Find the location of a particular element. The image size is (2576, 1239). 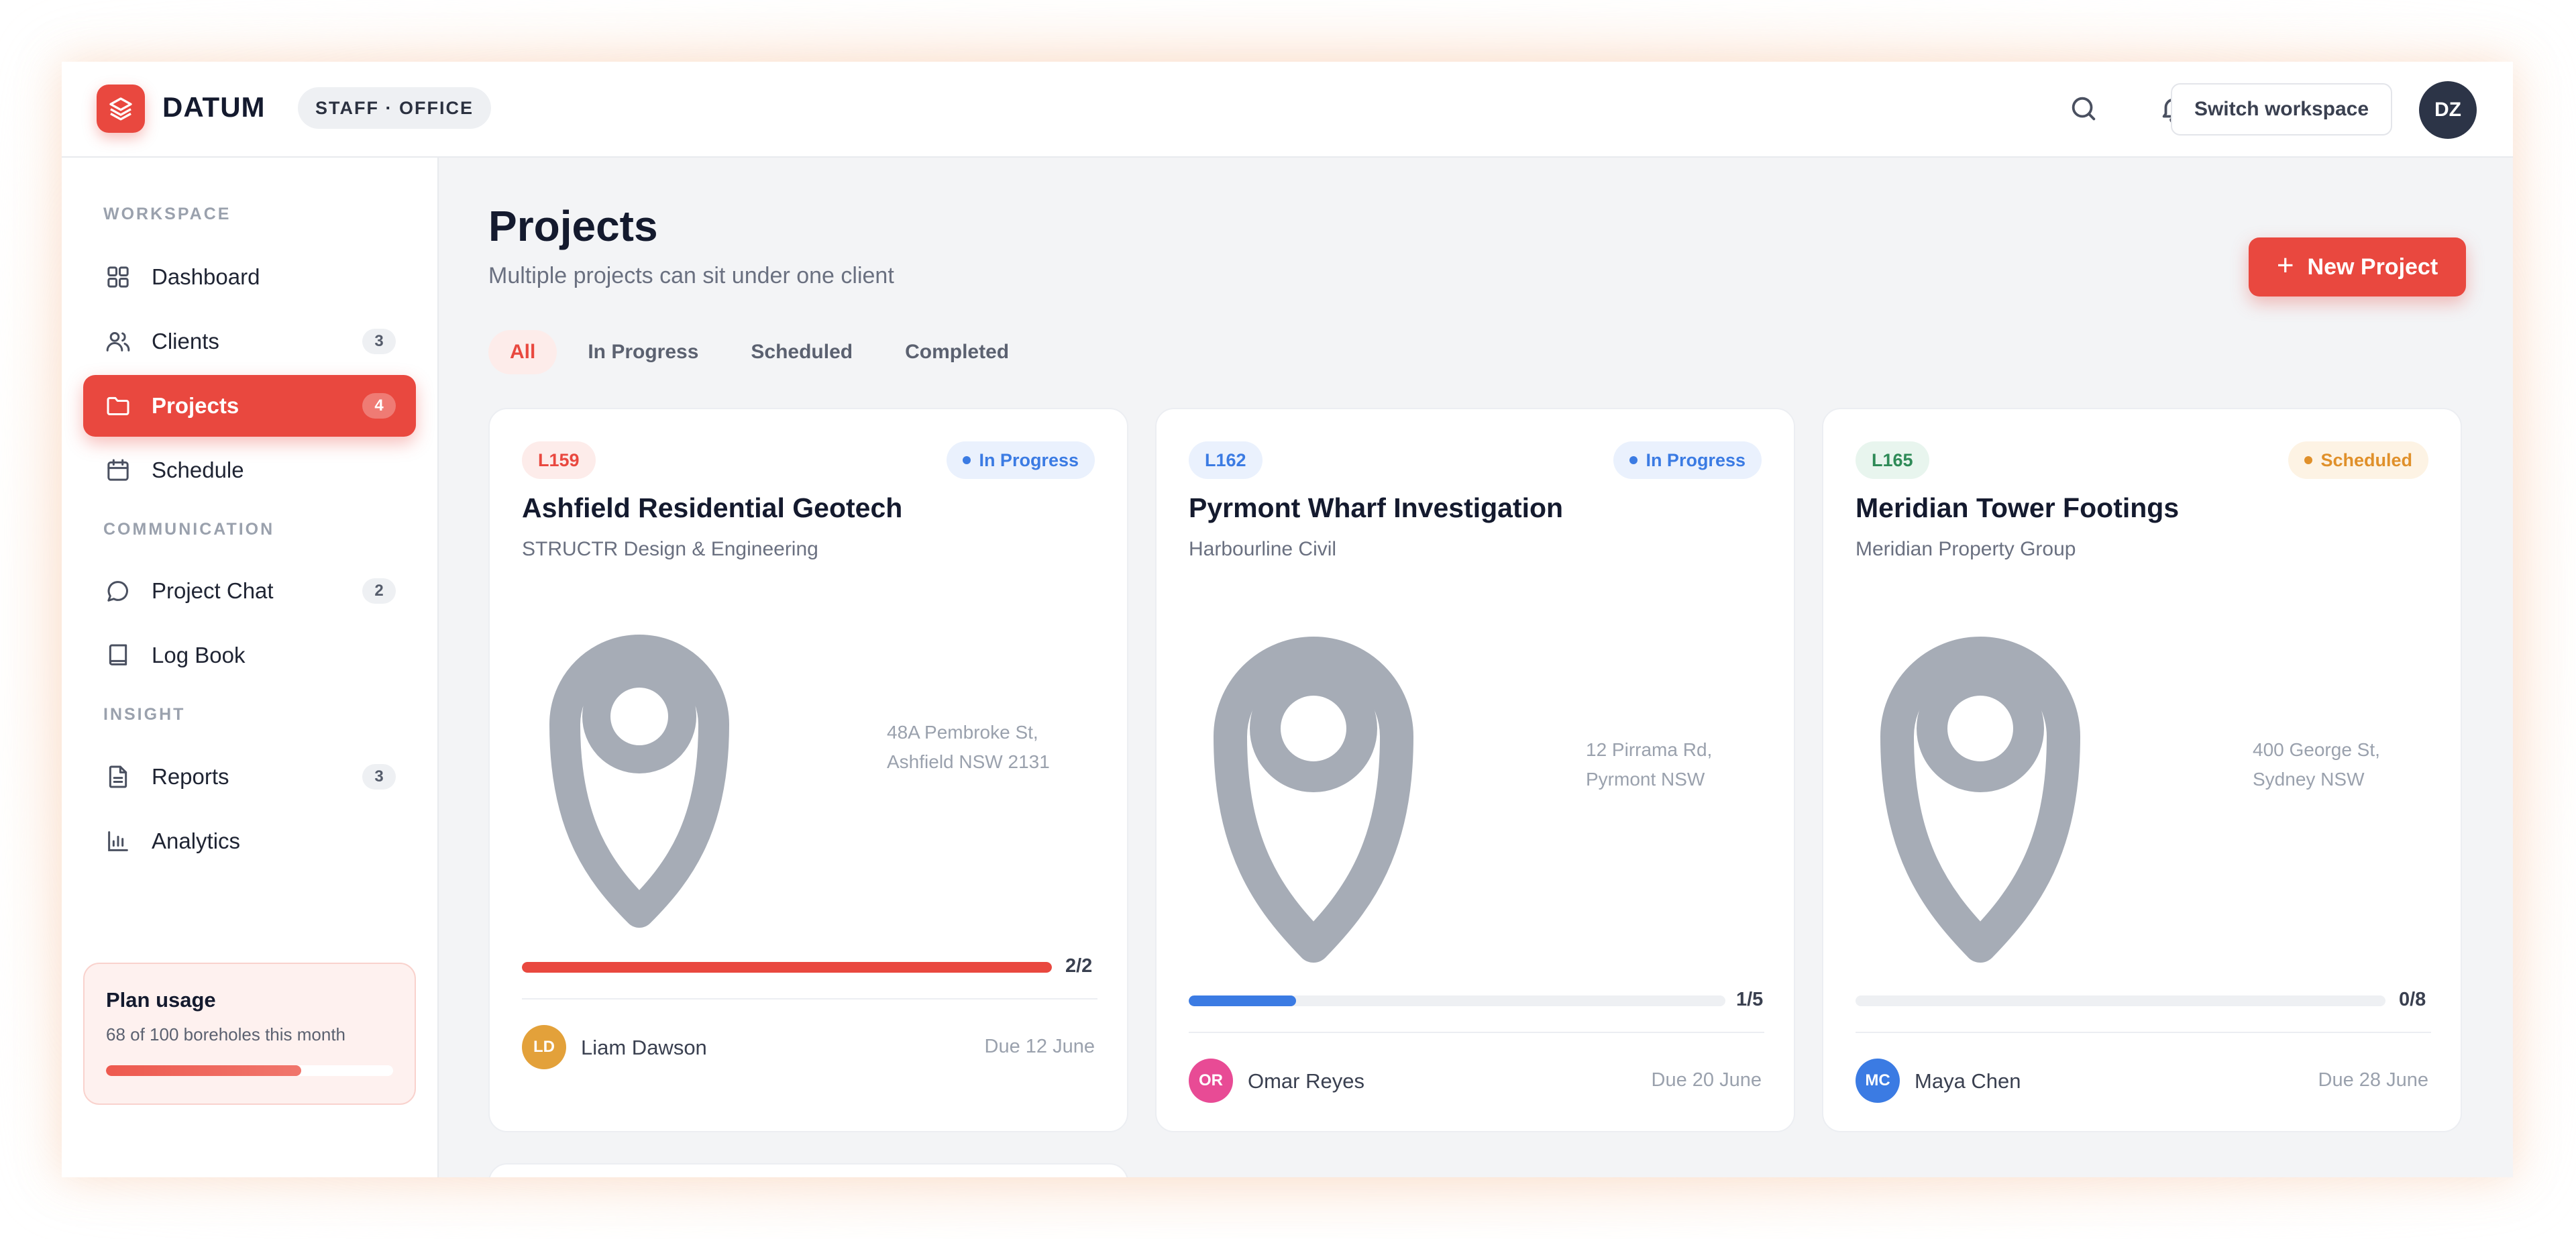

file-icon is located at coordinates (118, 777).